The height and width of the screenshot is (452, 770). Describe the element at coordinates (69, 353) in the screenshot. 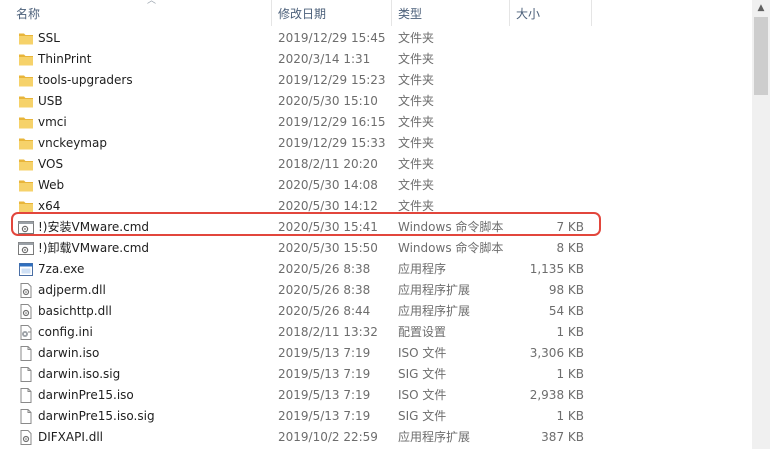

I see `file-name: darwin.iso` at that location.